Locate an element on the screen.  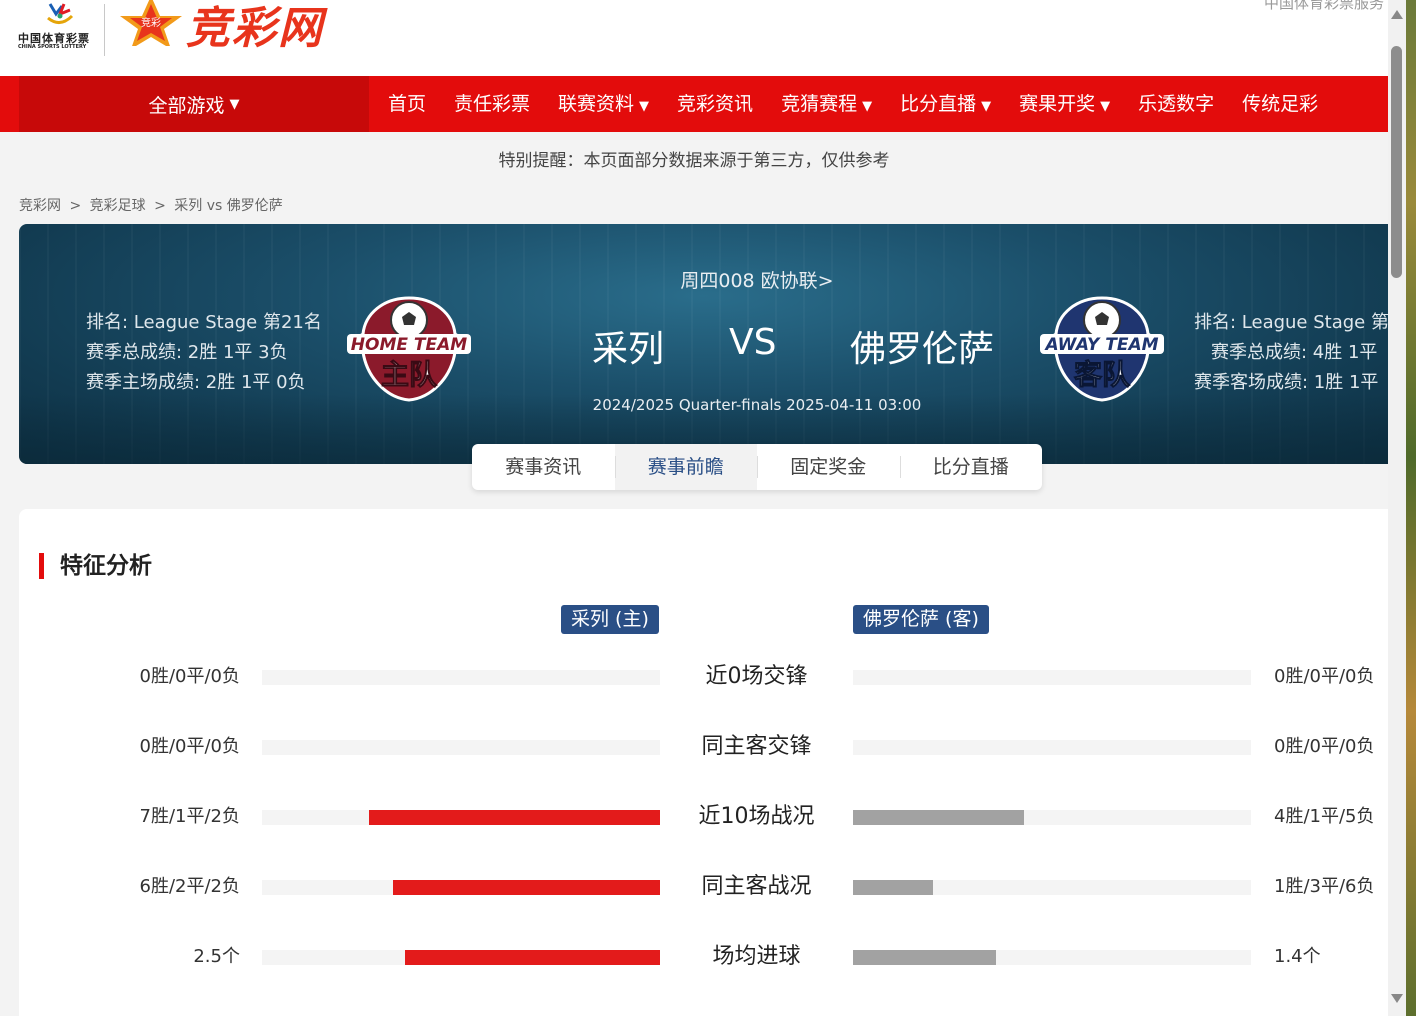
analysis-row: 7胜/1平/2负 近10场战况 4胜/1平/5负 is located at coordinates (703, 817).